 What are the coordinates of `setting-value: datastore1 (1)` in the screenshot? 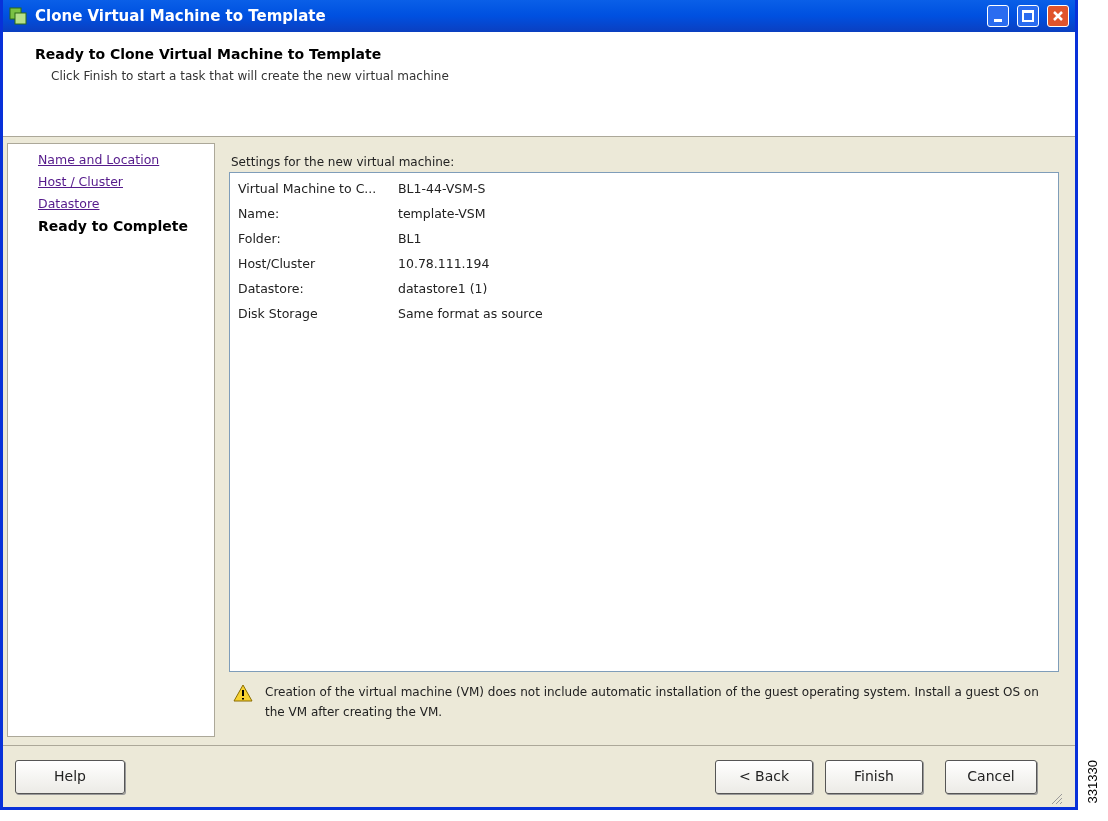 It's located at (443, 289).